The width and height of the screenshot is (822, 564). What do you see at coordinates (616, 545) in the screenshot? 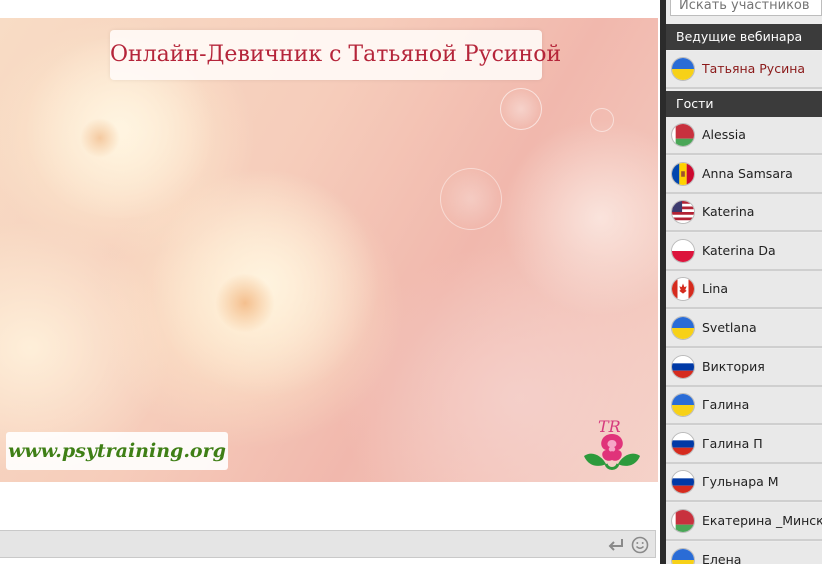
I see `enter-icon` at bounding box center [616, 545].